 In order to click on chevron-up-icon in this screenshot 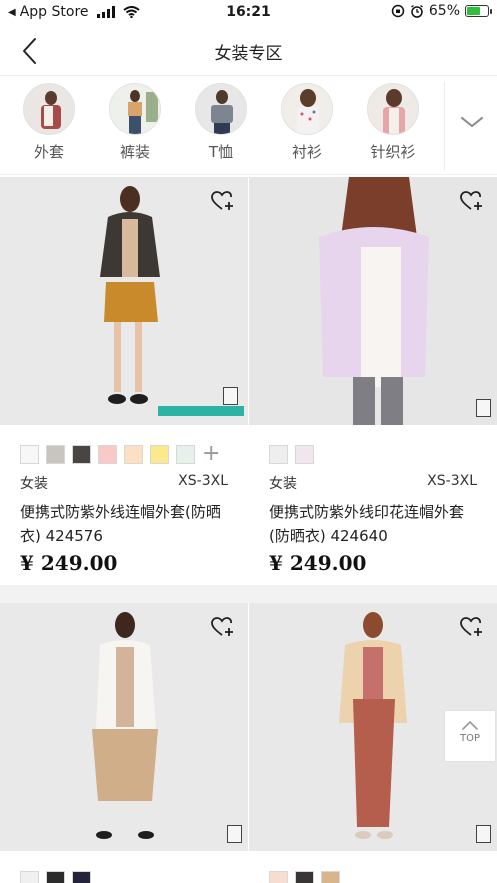, I will do `click(470, 725)`.